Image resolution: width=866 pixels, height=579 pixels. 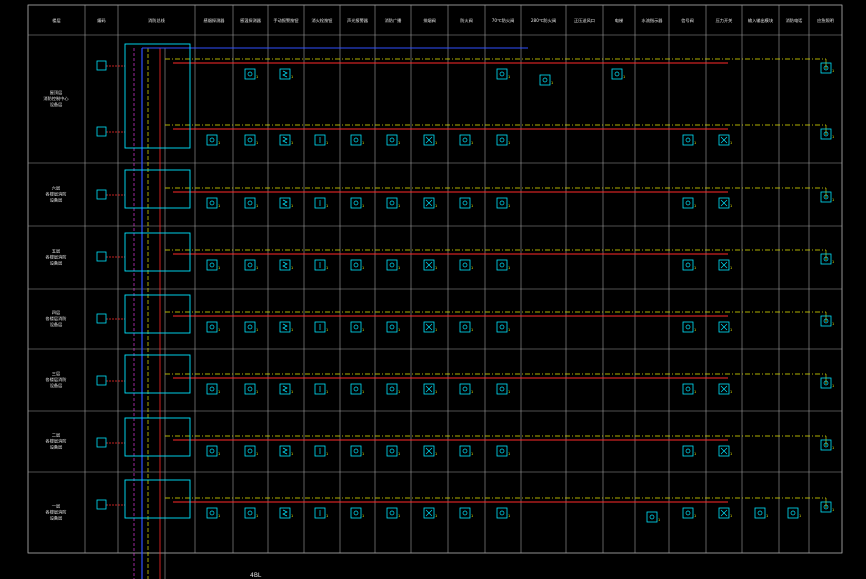 I want to click on header-10: 防火阀, so click(x=466, y=20).